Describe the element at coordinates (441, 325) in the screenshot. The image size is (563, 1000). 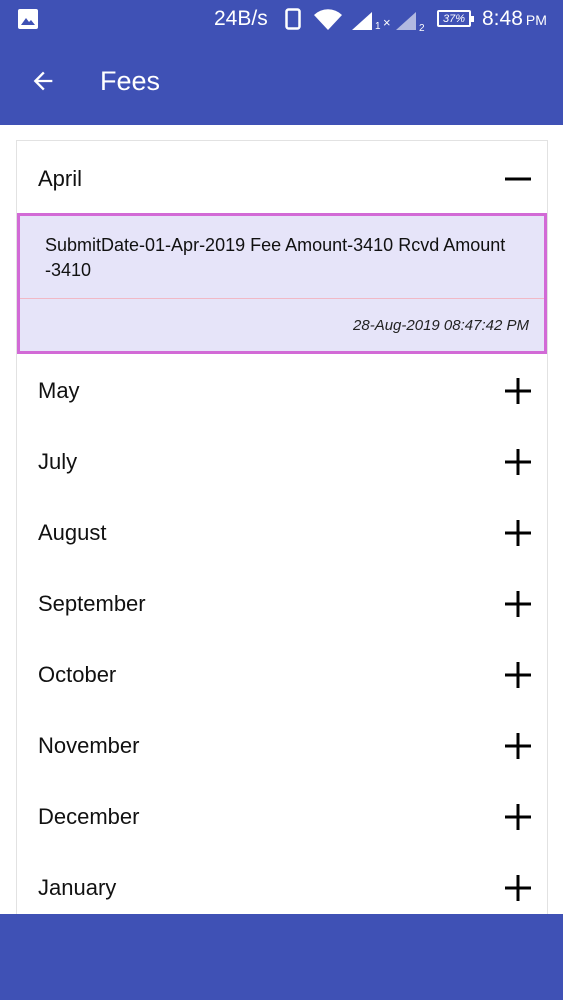
I see `fee-entry-timestamp: 28-Aug-2019 08:47:42 PM` at that location.